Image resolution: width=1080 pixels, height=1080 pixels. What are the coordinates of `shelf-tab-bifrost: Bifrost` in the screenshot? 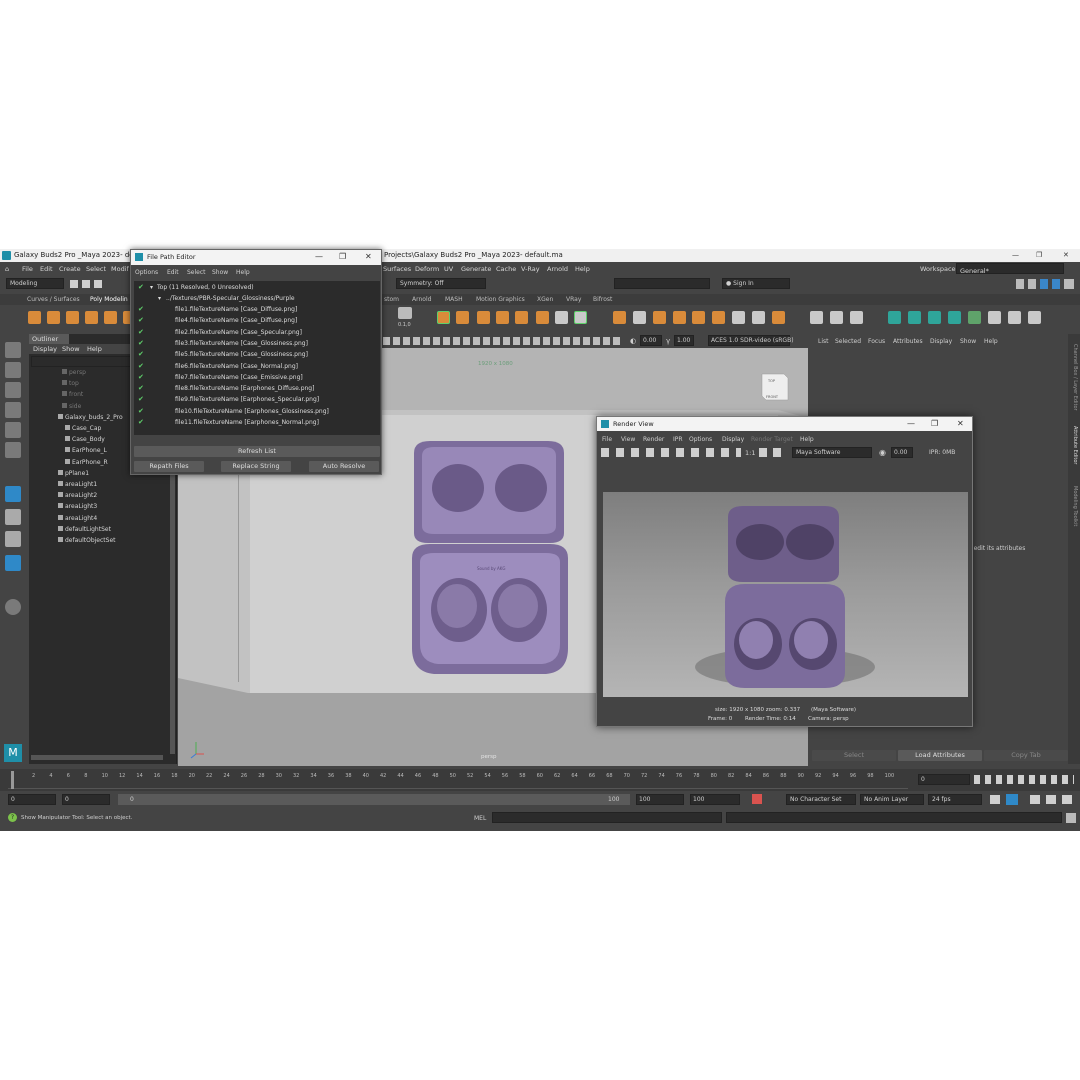 It's located at (602, 299).